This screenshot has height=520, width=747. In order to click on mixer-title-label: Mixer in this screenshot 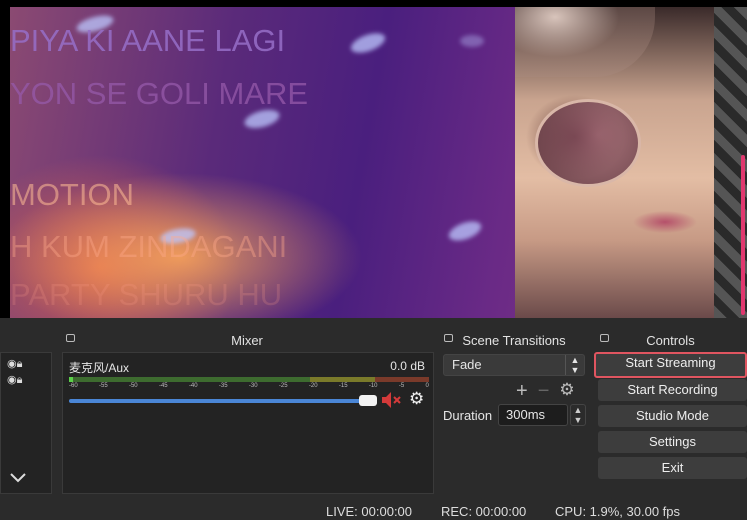, I will do `click(247, 340)`.